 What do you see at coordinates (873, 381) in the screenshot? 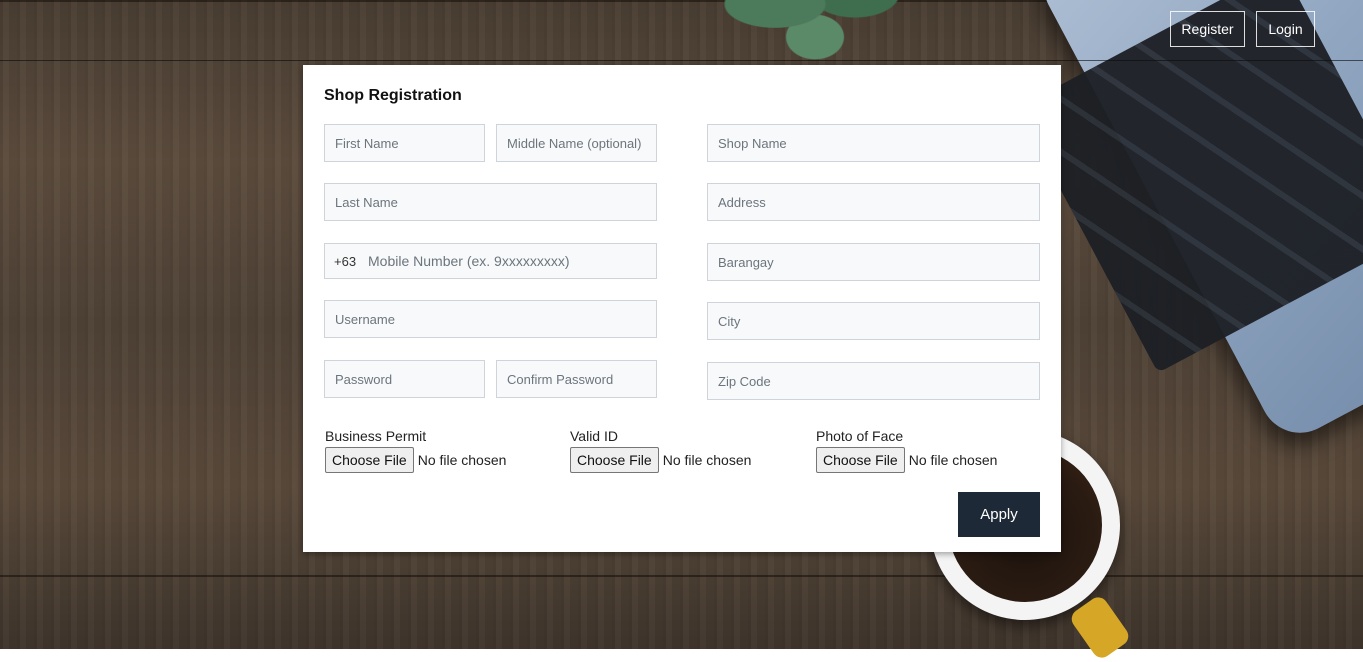
I see `zip-code-field` at bounding box center [873, 381].